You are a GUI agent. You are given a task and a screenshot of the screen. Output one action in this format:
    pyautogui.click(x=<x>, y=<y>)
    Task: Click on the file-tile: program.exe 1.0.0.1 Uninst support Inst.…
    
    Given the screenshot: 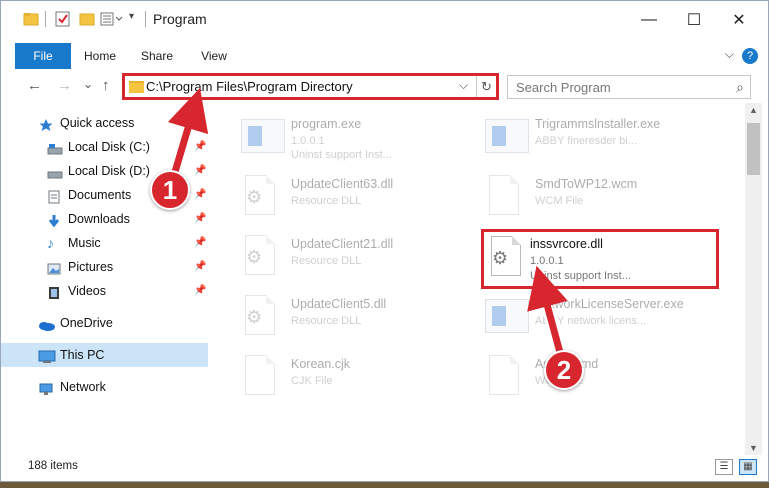 What is the action you would take?
    pyautogui.click(x=351, y=135)
    